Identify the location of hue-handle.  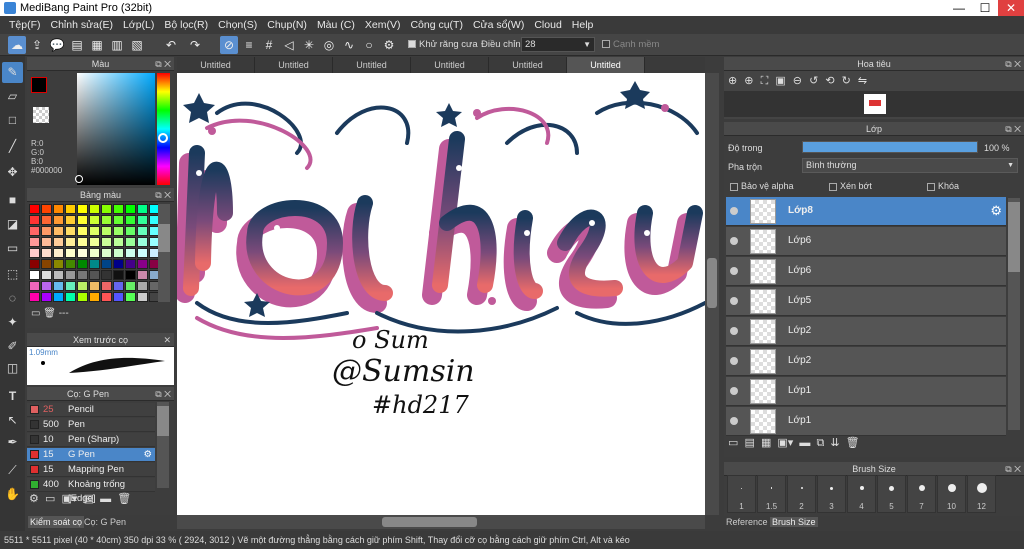
(163, 138).